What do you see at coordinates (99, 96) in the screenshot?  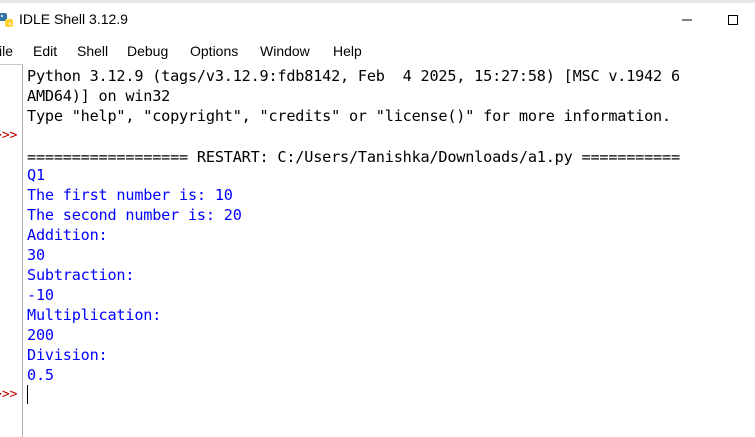 I see `banner-line: AMD64)] on win32` at bounding box center [99, 96].